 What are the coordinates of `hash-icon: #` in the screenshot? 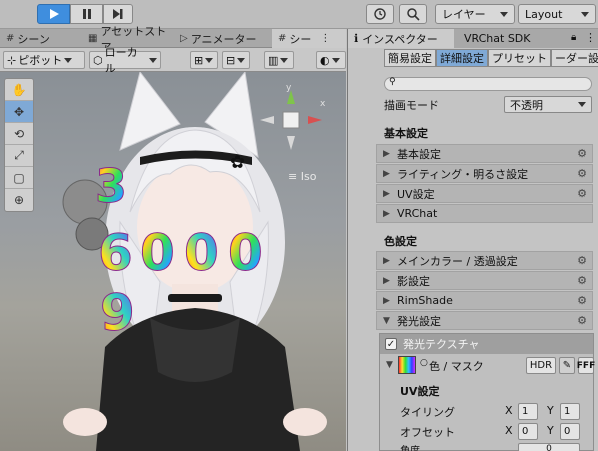 It's located at (282, 38).